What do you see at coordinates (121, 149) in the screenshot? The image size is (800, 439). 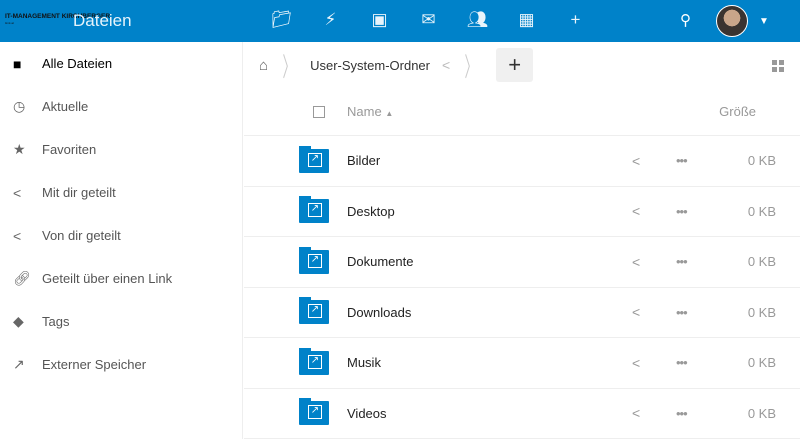 I see `sidebar-item-favorites: ★ Favoriten` at bounding box center [121, 149].